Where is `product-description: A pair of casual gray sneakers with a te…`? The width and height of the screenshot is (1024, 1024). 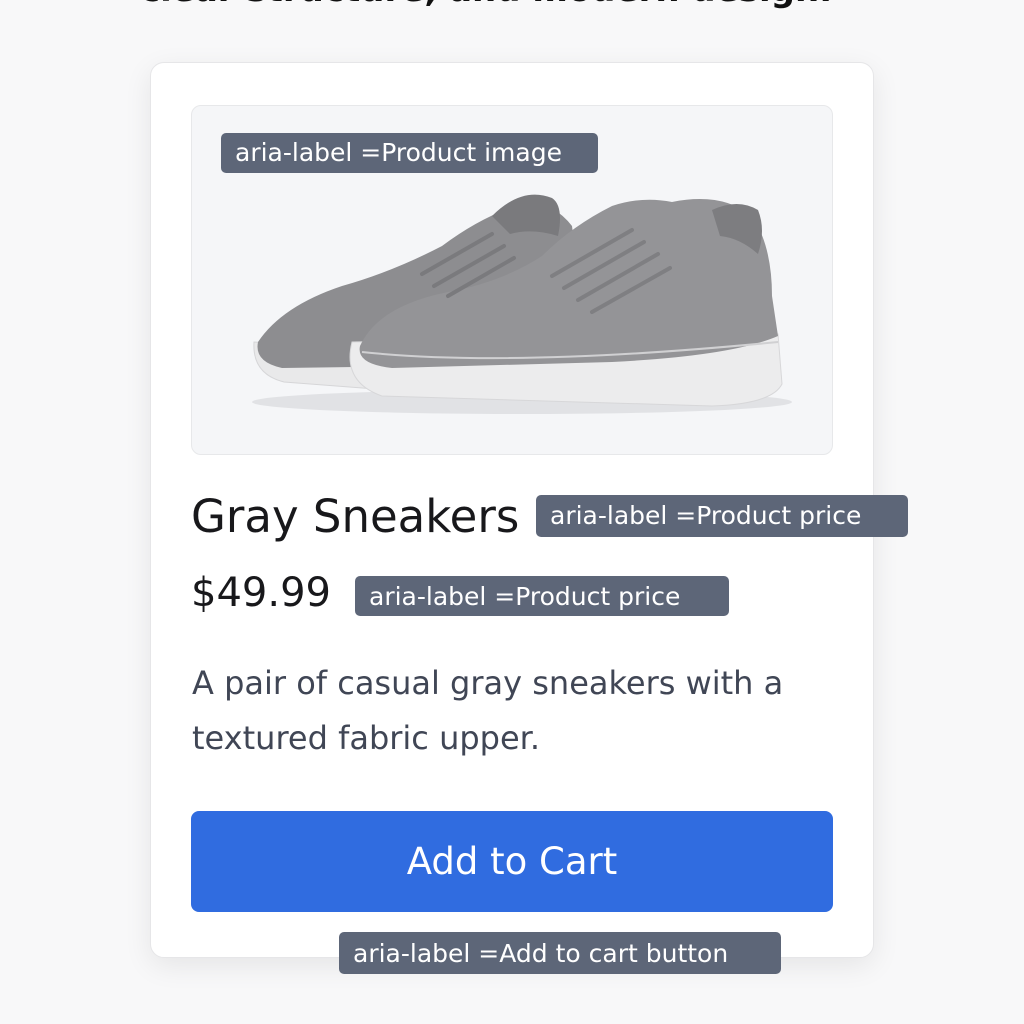
product-description: A pair of casual gray sneakers with a te… is located at coordinates (488, 710).